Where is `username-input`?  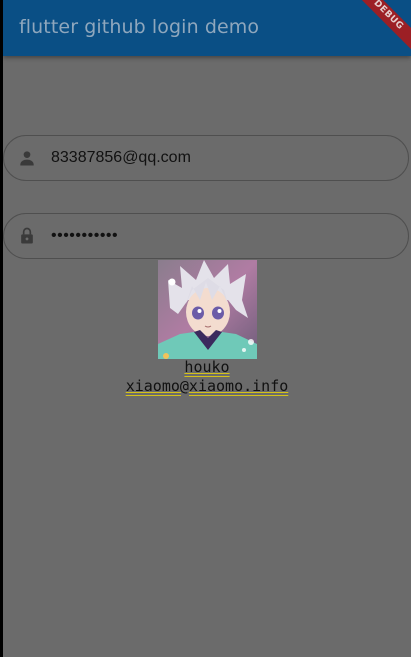 username-input is located at coordinates (216, 158).